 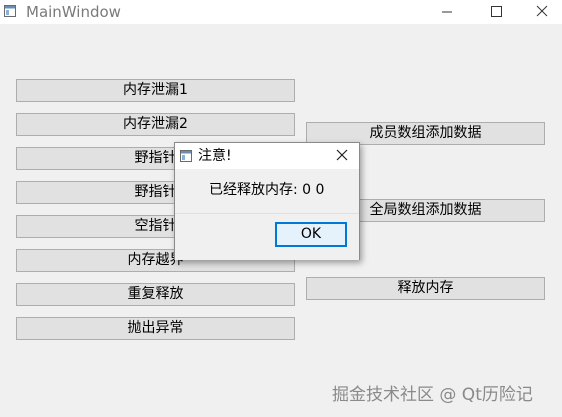 I want to click on window-title: MainWindow, so click(x=73, y=12).